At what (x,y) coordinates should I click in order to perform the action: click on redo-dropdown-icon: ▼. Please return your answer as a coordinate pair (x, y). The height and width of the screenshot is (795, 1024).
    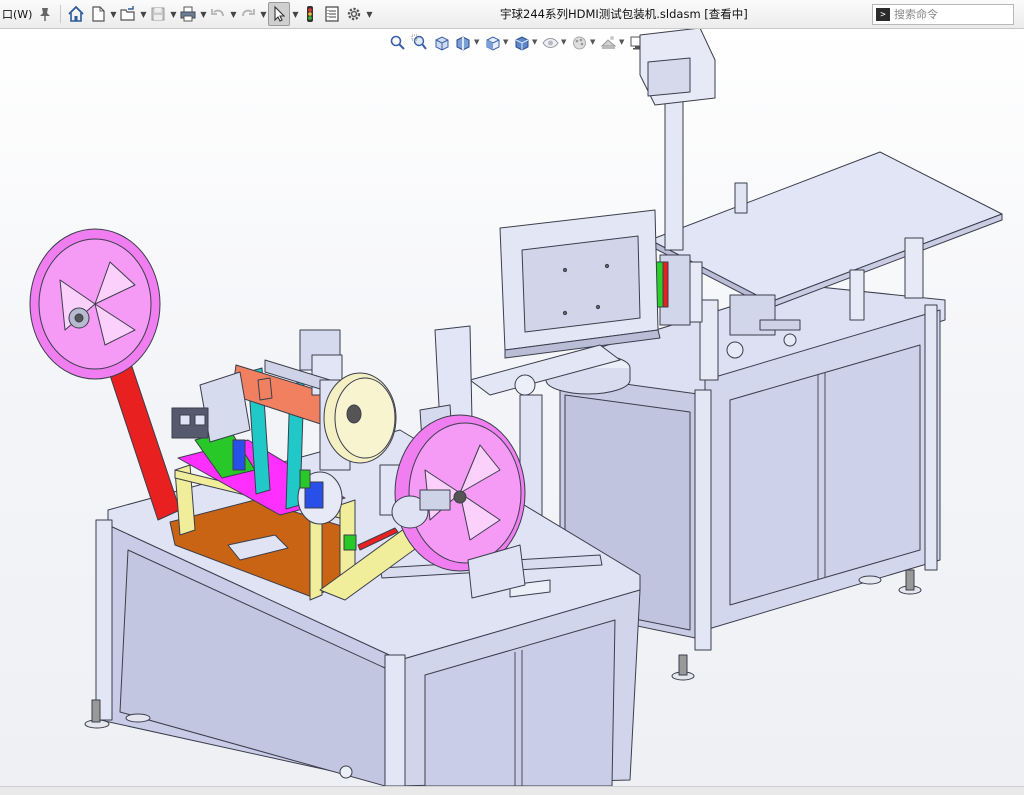
    Looking at the image, I should click on (263, 14).